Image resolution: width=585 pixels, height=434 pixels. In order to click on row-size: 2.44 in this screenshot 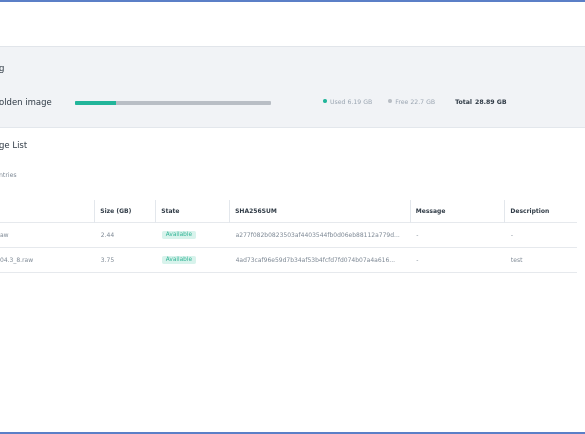, I will do `click(125, 235)`.